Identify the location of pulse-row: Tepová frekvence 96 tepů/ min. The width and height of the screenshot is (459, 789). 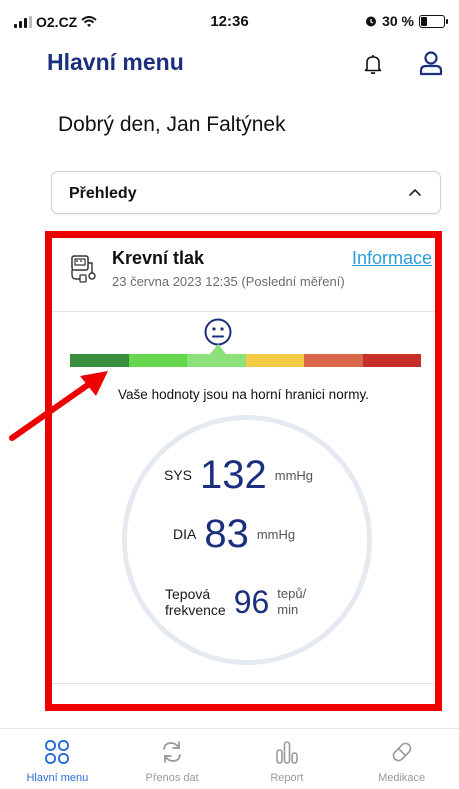
(235, 602).